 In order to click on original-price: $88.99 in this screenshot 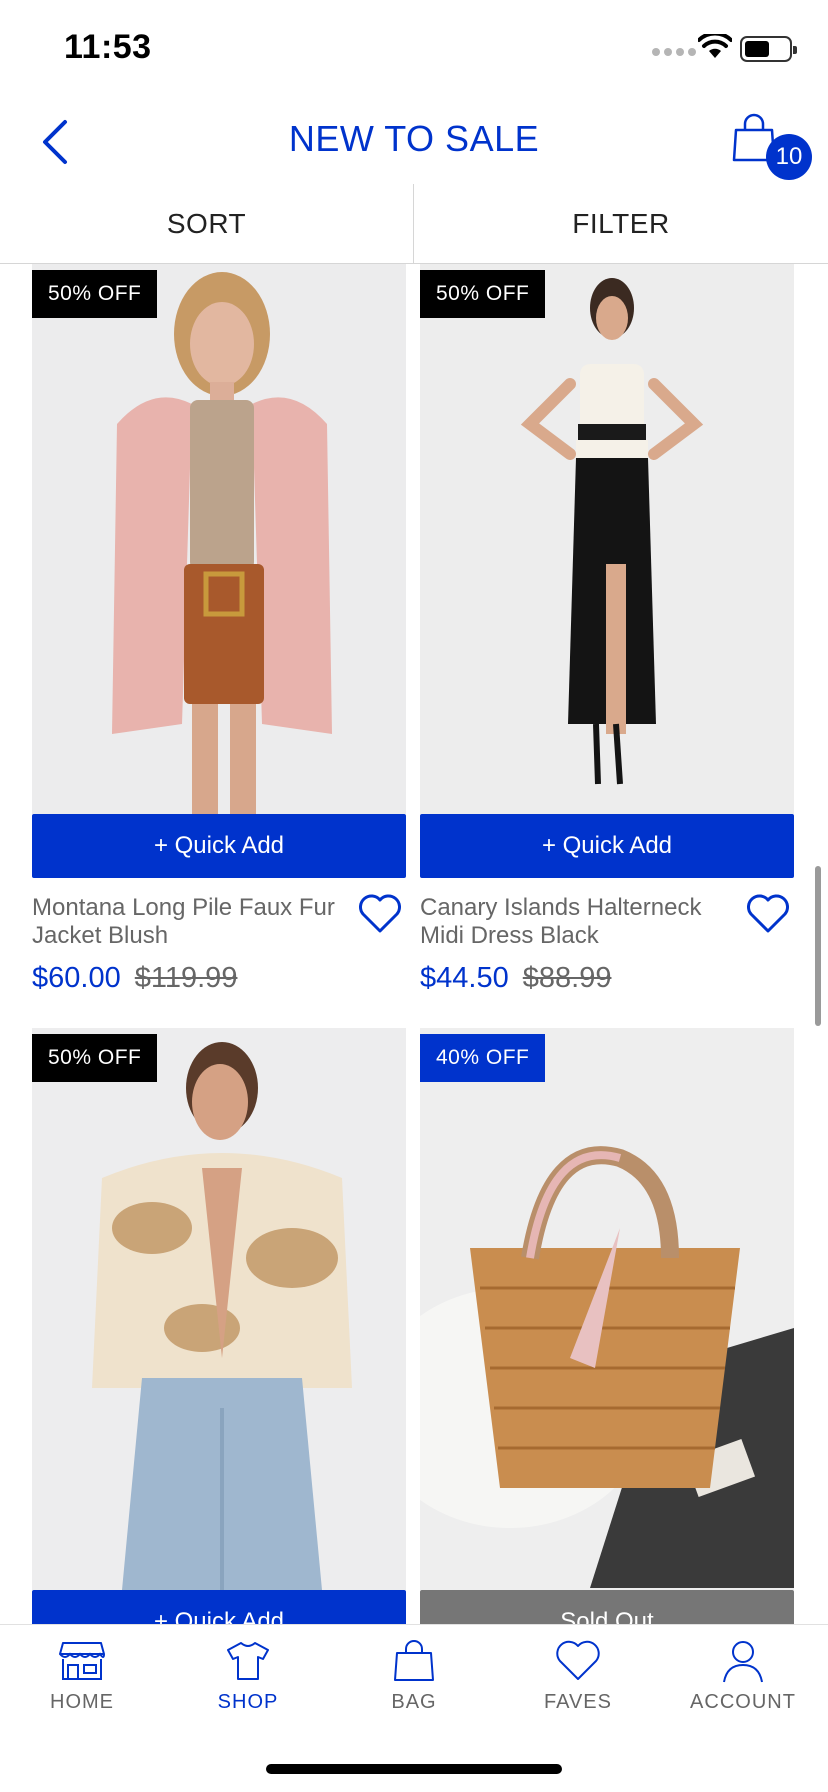, I will do `click(567, 978)`.